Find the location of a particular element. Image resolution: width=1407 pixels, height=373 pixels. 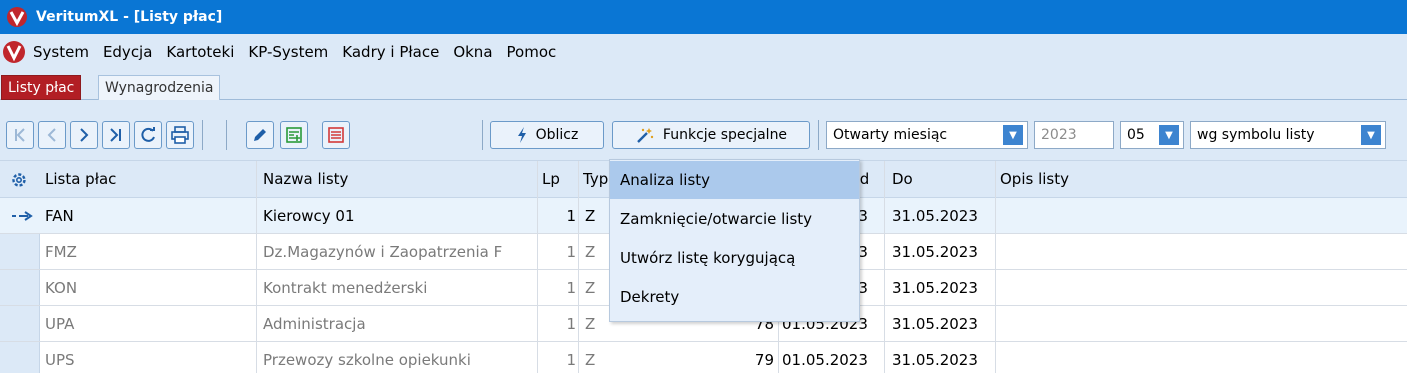

magic-wand-icon is located at coordinates (645, 135).